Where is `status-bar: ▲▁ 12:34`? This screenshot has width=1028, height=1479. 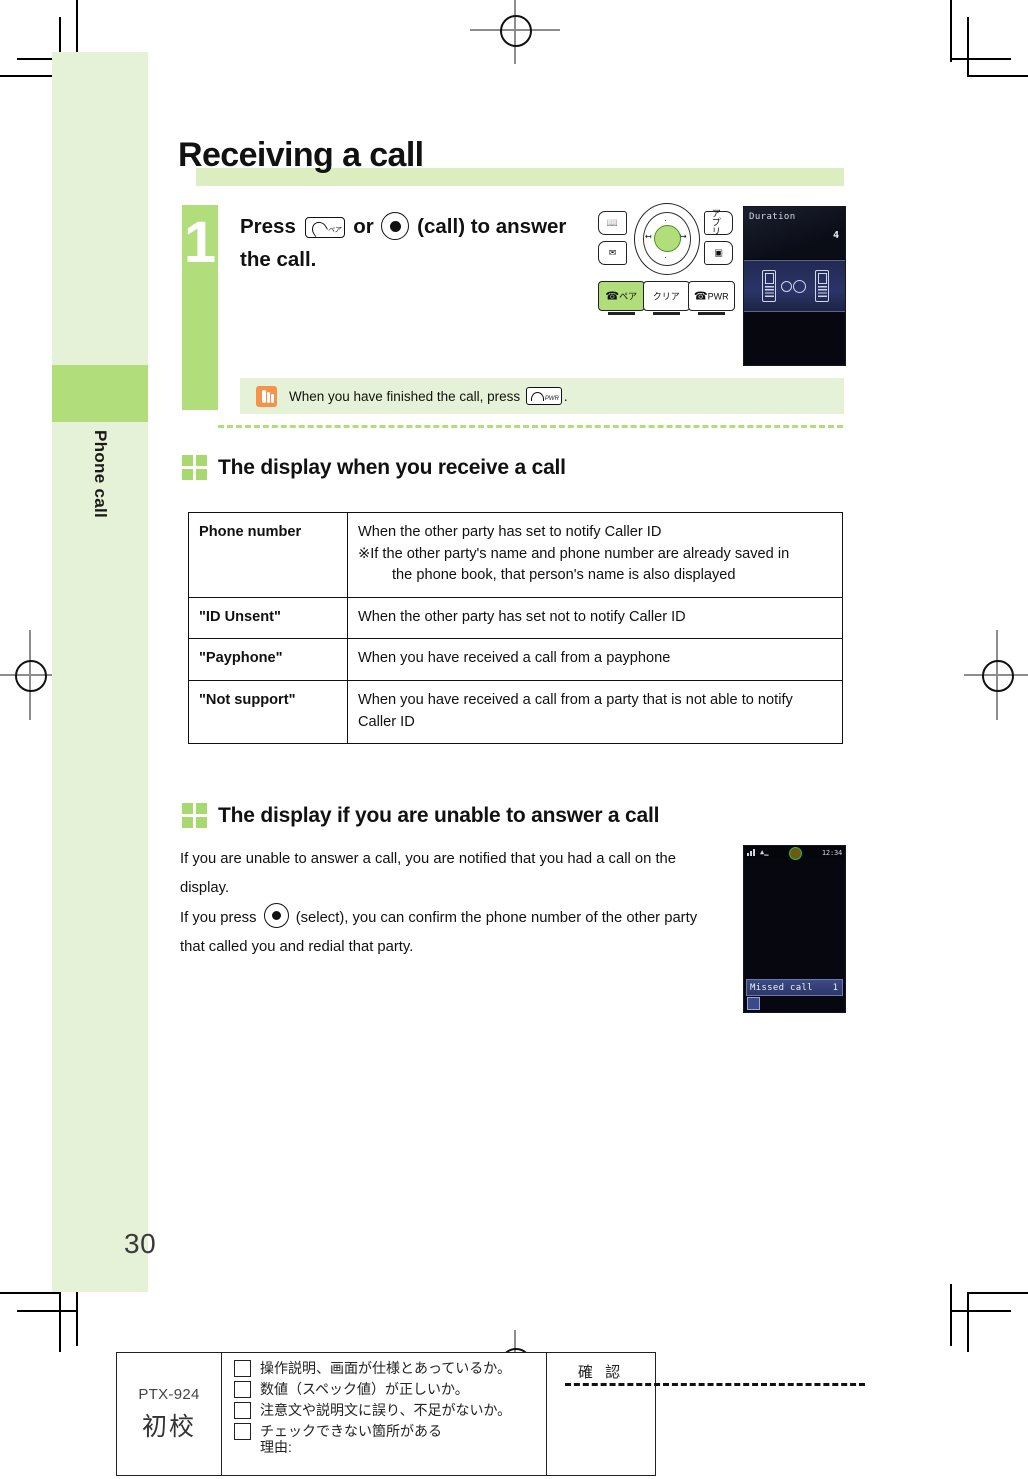
status-bar: ▲▁ 12:34 is located at coordinates (794, 853).